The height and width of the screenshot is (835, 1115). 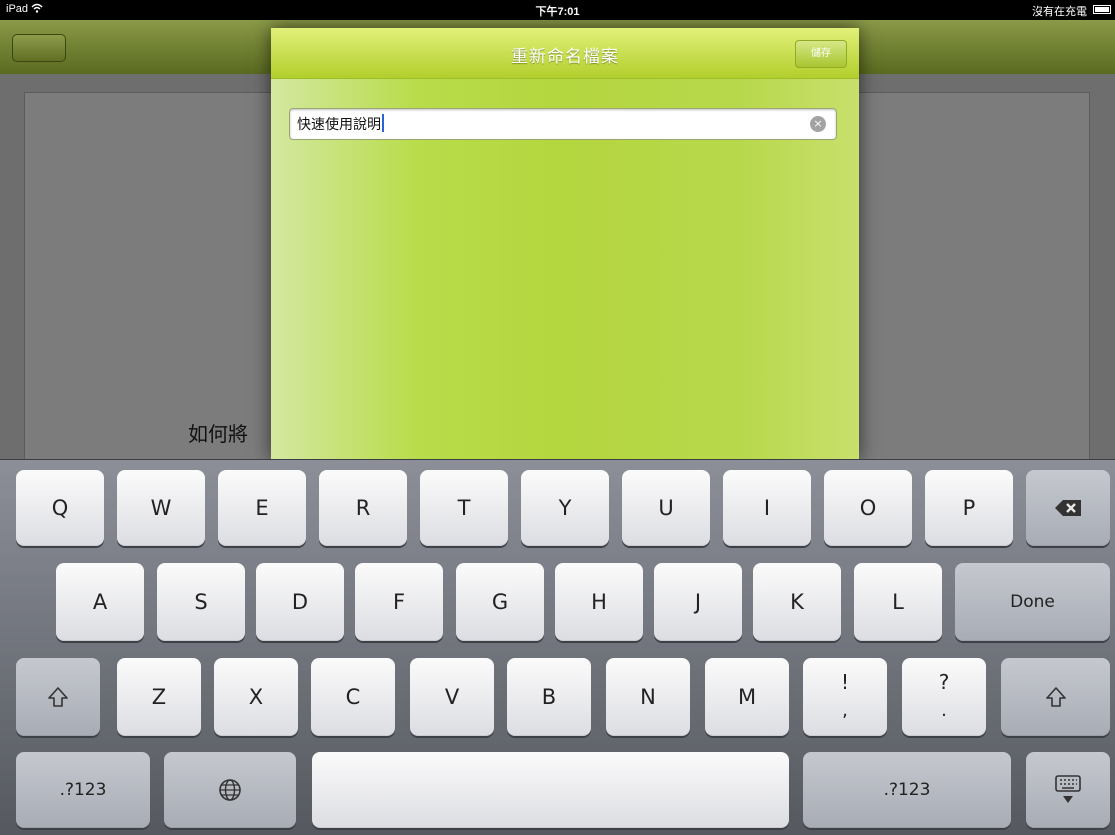 I want to click on key-label: Z, so click(x=159, y=697).